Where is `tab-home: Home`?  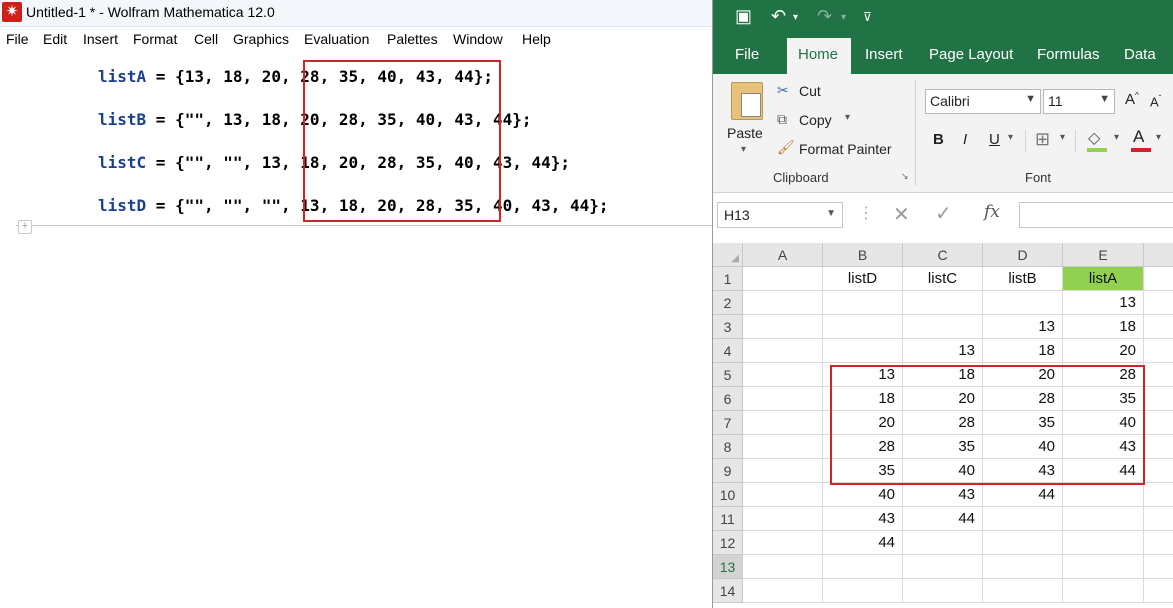 tab-home: Home is located at coordinates (818, 54).